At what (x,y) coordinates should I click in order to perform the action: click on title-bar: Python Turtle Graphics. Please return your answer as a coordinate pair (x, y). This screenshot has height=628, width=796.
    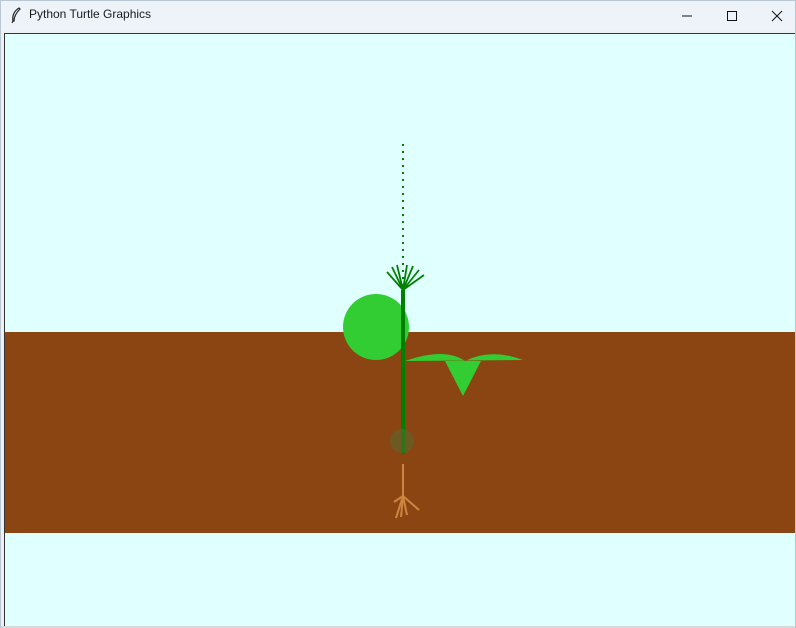
    Looking at the image, I should click on (398, 16).